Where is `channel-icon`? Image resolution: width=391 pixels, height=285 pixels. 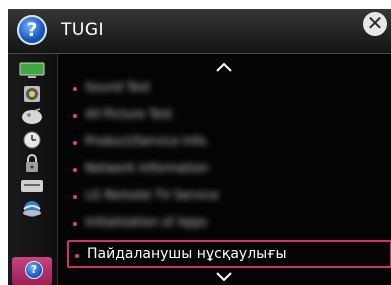 channel-icon is located at coordinates (32, 117).